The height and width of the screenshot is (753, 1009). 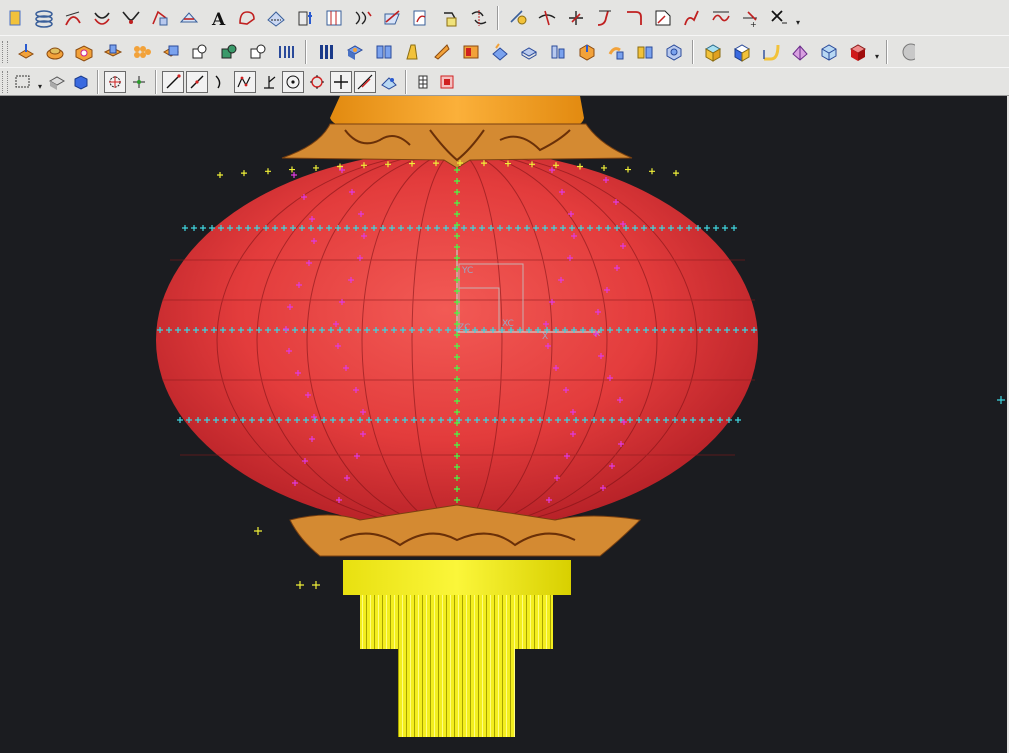 I want to click on select-face-button, so click(x=81, y=82).